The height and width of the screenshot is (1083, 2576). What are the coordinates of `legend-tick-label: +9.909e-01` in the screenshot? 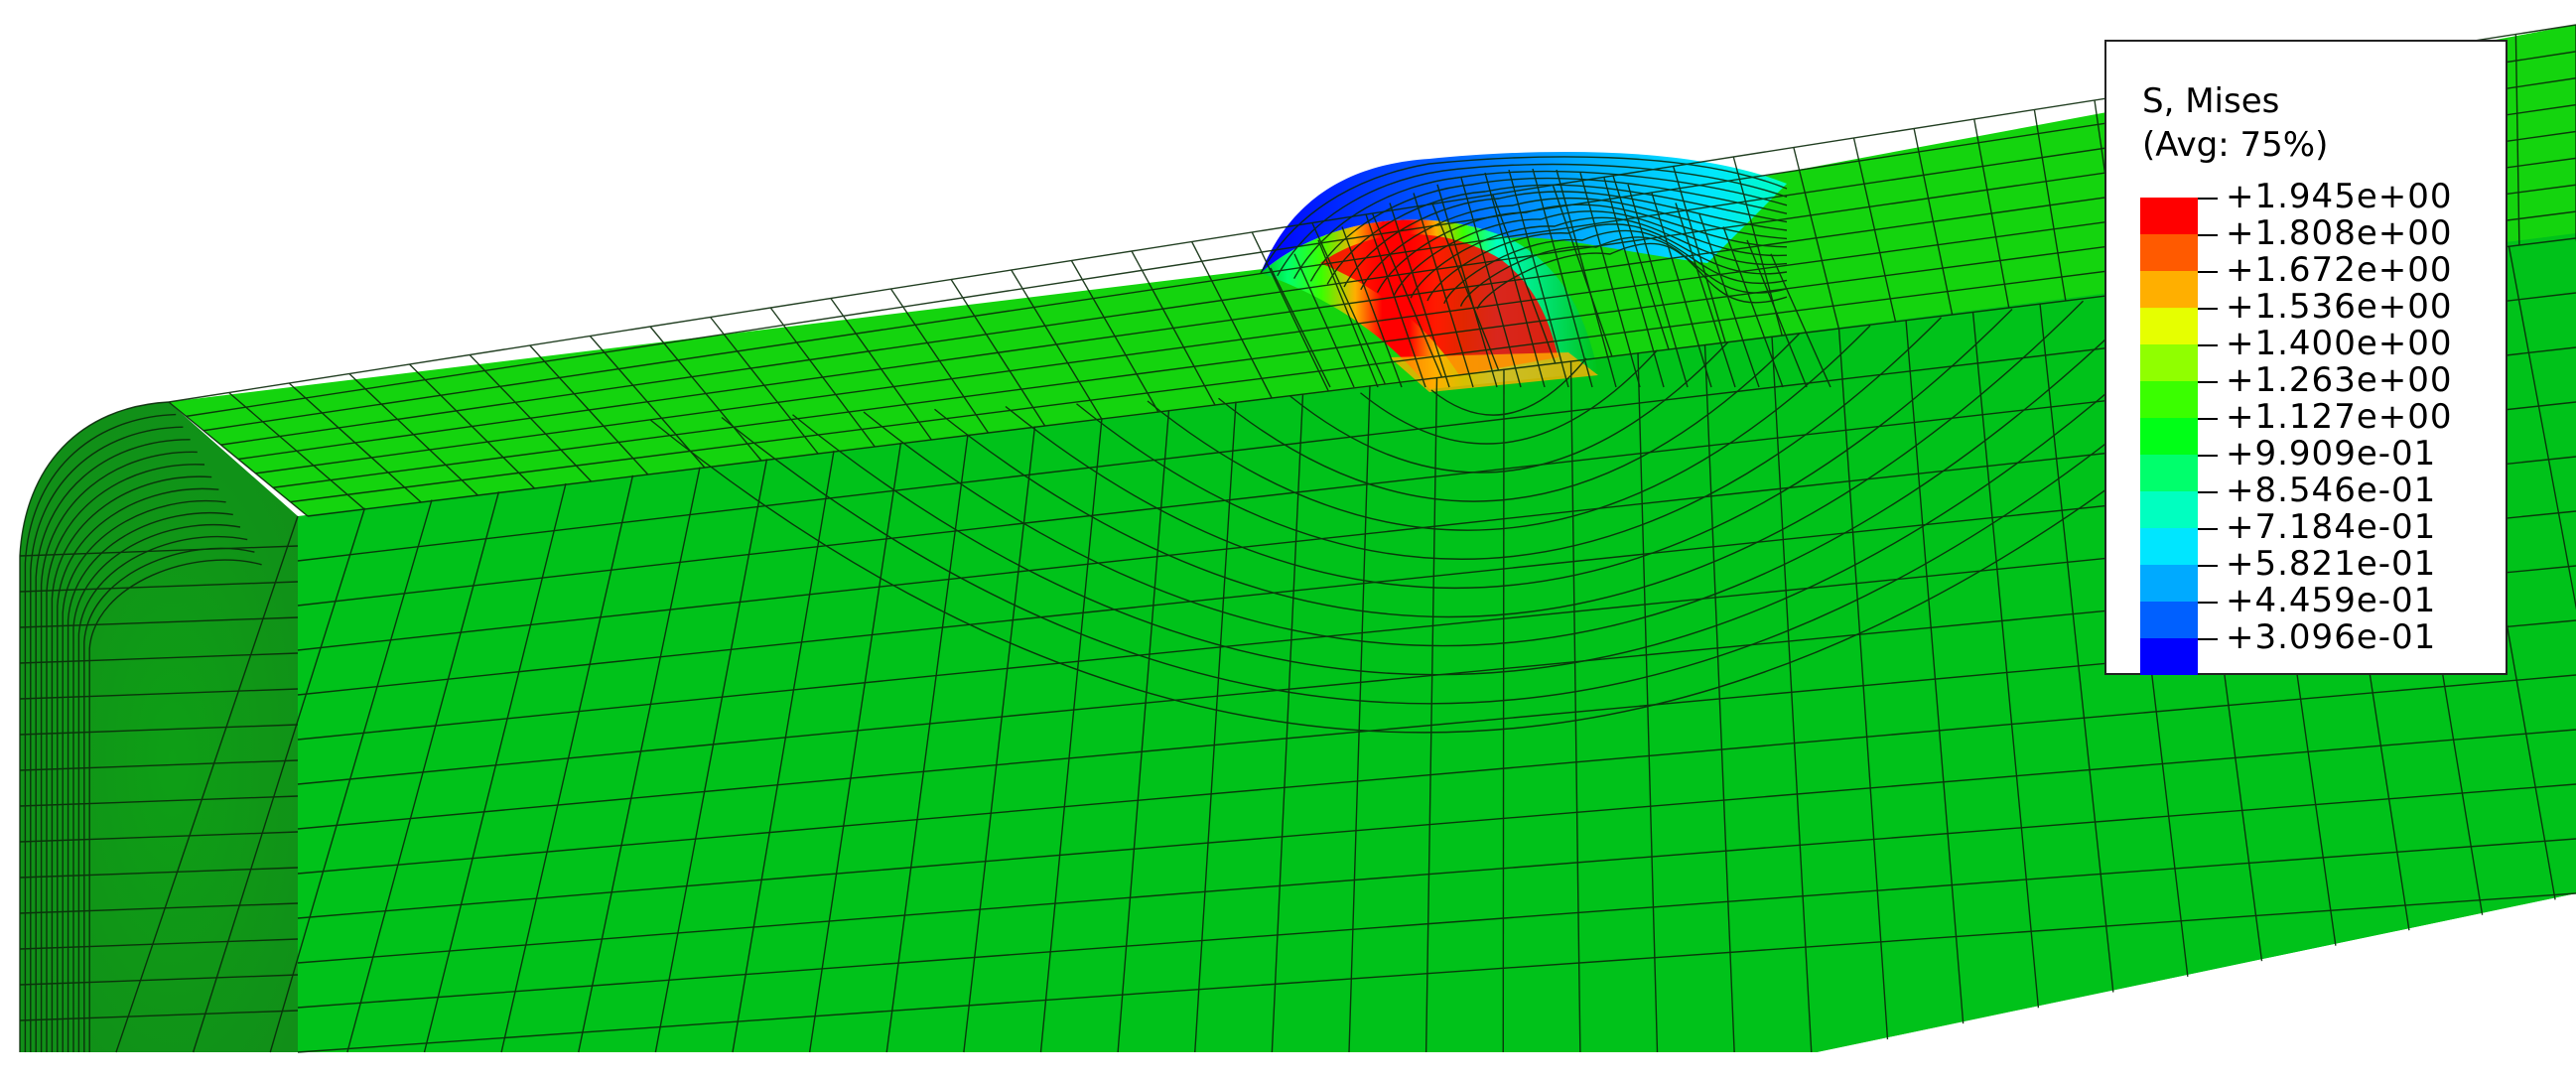 It's located at (2331, 454).